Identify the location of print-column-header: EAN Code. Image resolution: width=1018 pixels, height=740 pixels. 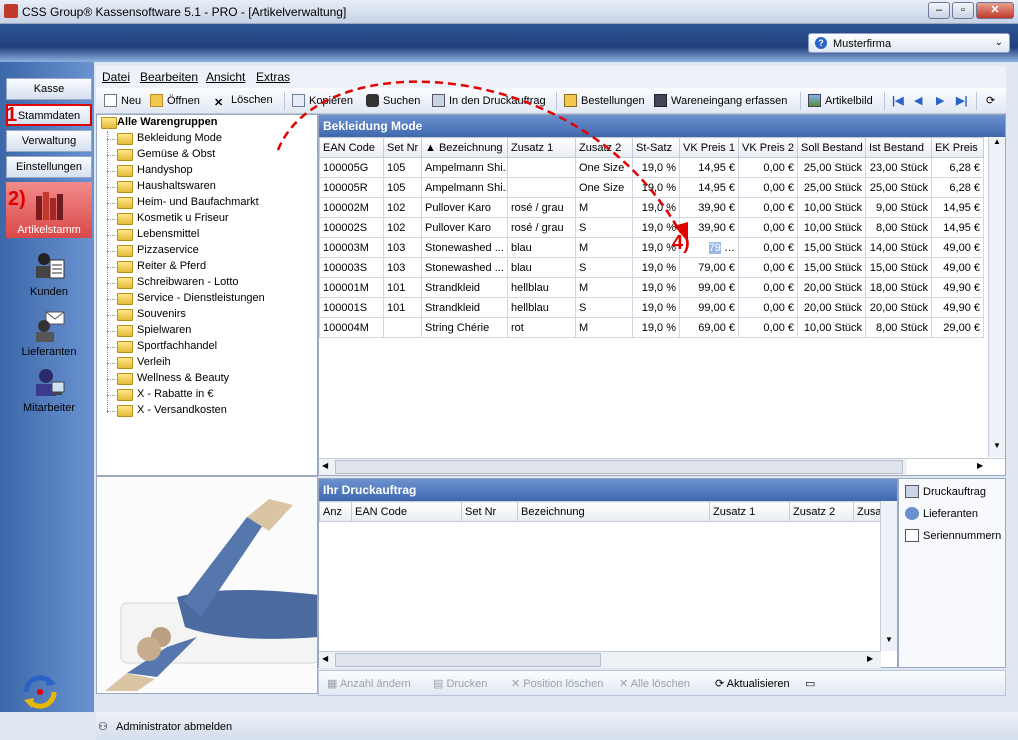
(406, 511).